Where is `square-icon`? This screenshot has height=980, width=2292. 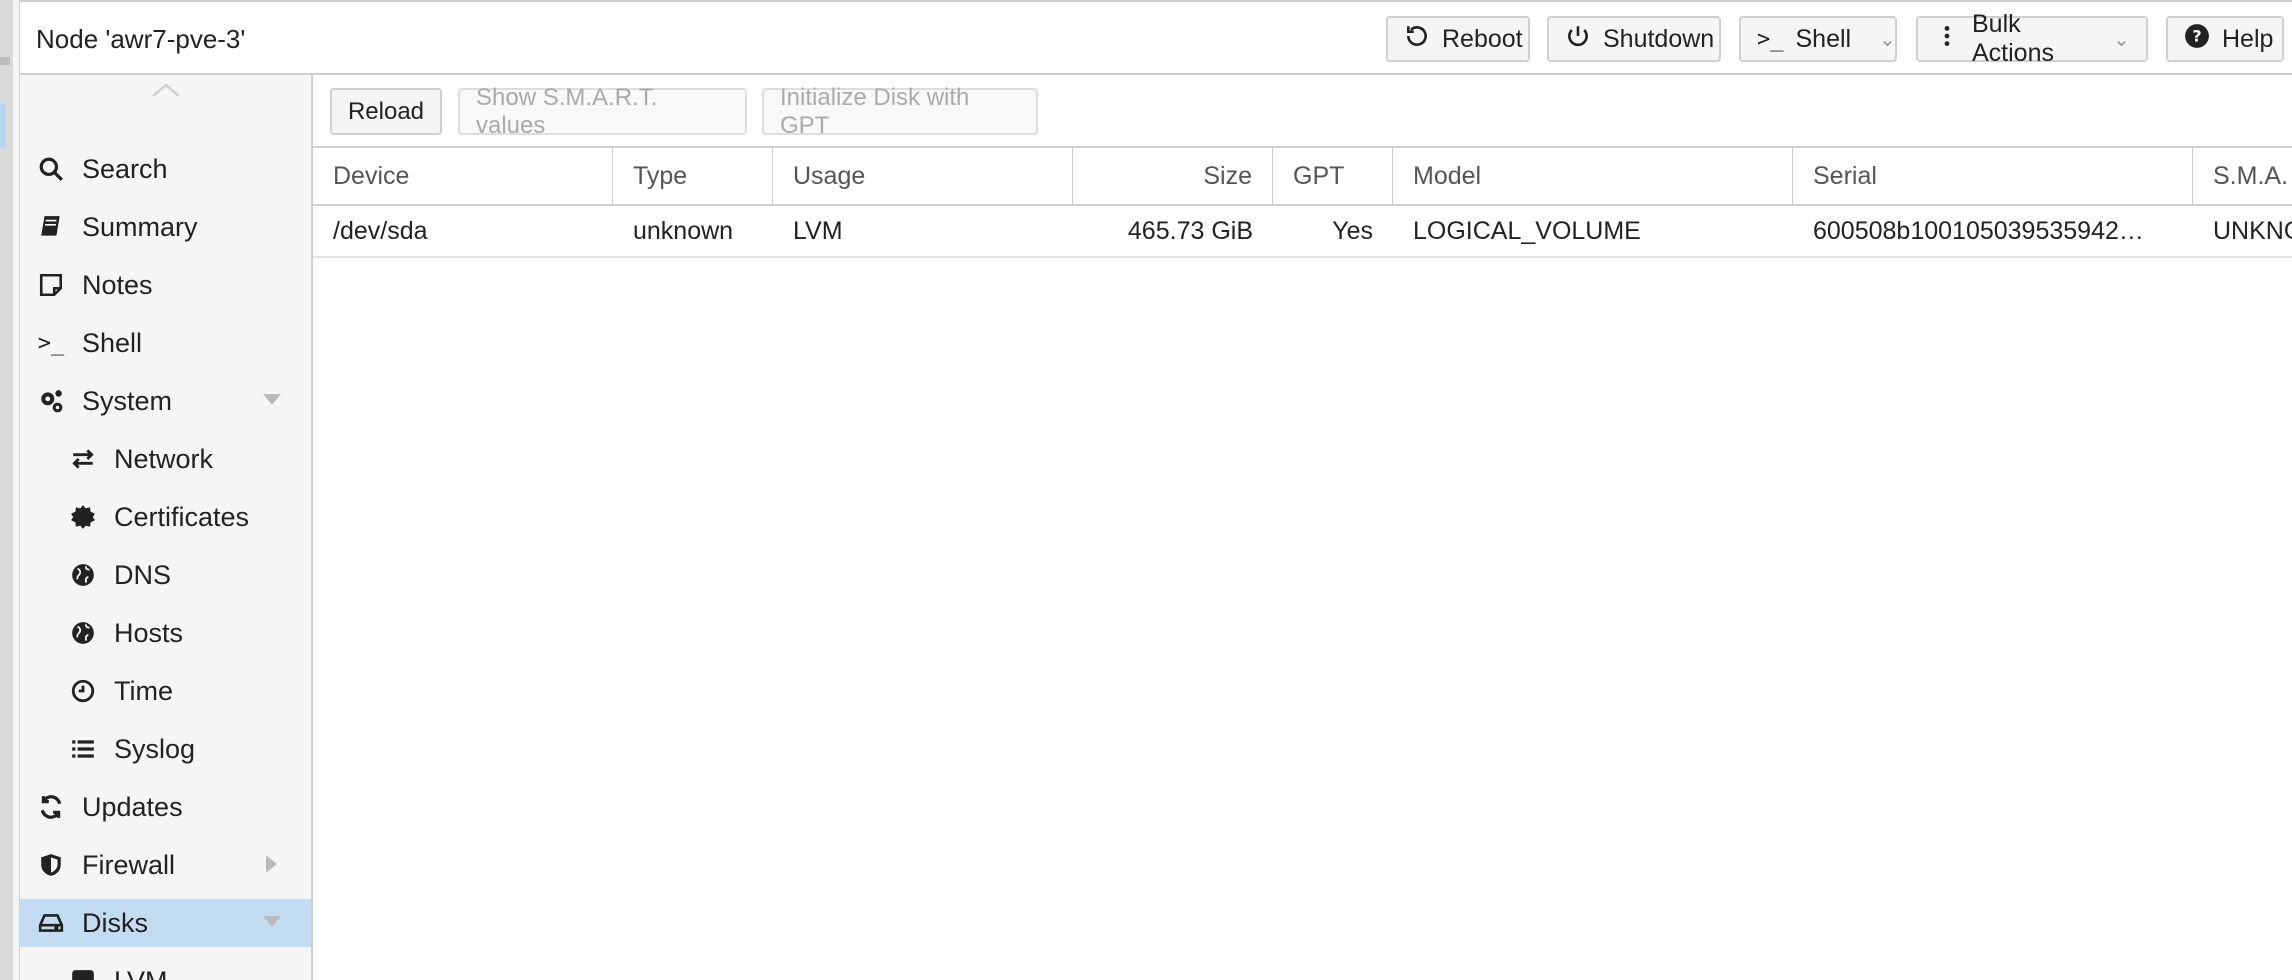 square-icon is located at coordinates (83, 973).